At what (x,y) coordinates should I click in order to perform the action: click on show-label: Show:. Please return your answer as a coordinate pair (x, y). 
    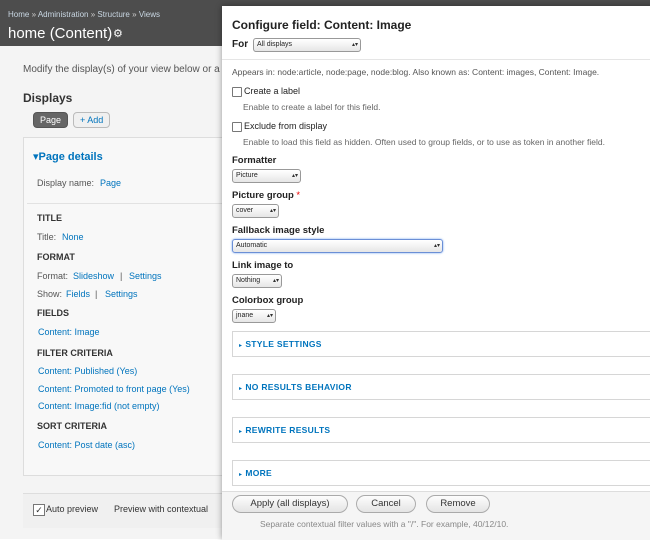
    Looking at the image, I should click on (50, 294).